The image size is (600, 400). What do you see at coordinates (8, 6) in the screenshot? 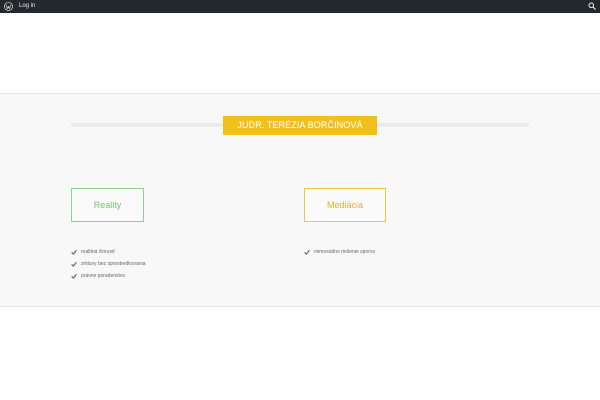
I see `wordpress-icon` at bounding box center [8, 6].